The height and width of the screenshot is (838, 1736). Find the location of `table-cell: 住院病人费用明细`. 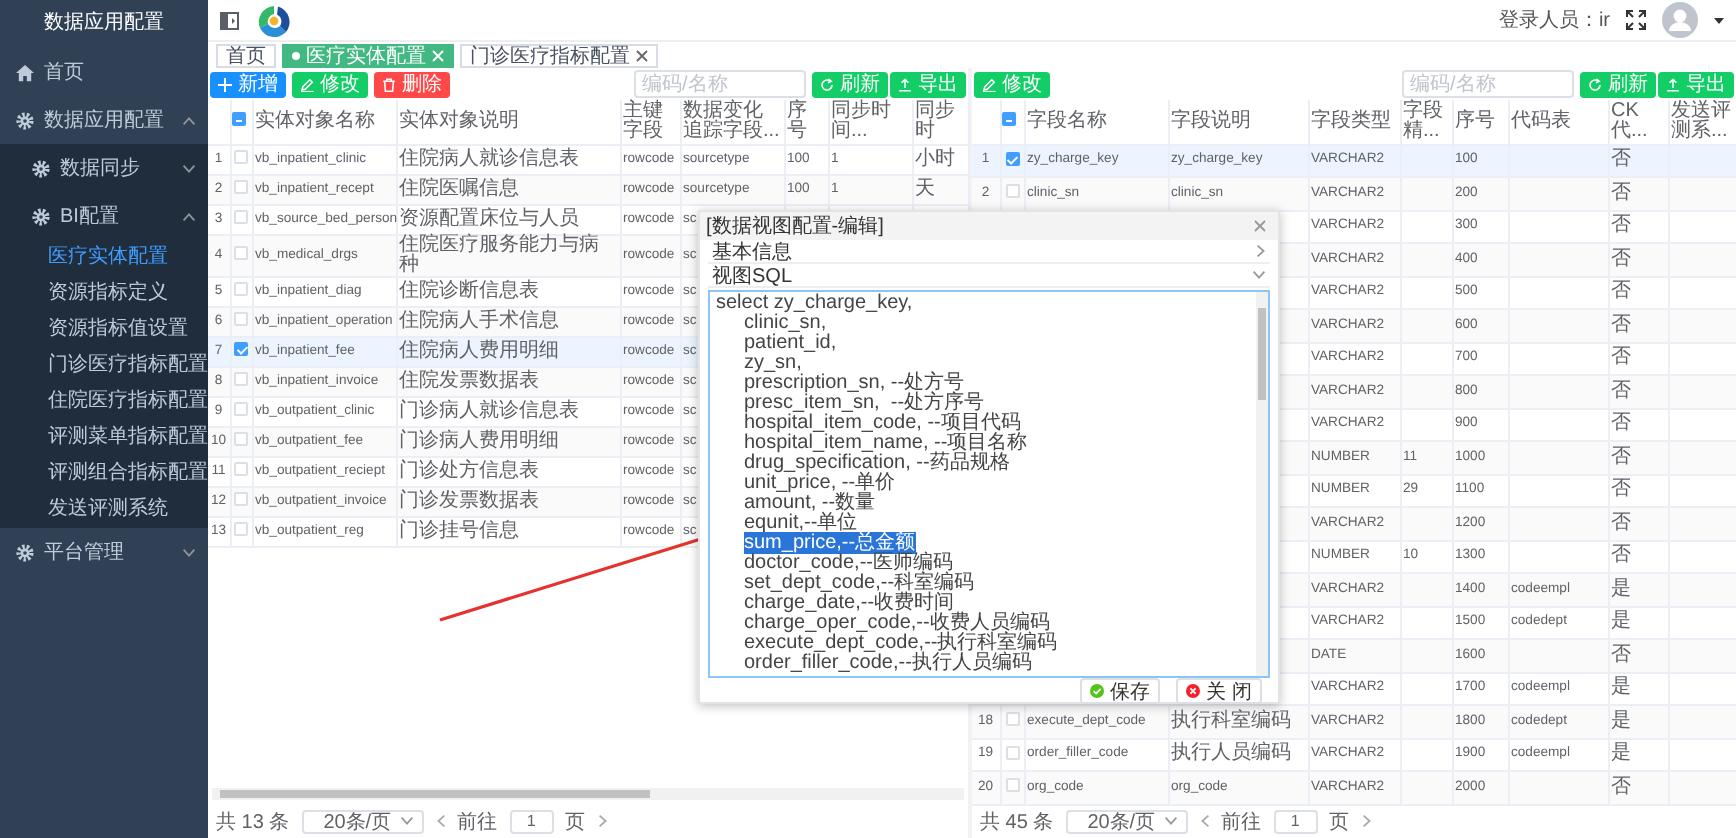

table-cell: 住院病人费用明细 is located at coordinates (508, 351).